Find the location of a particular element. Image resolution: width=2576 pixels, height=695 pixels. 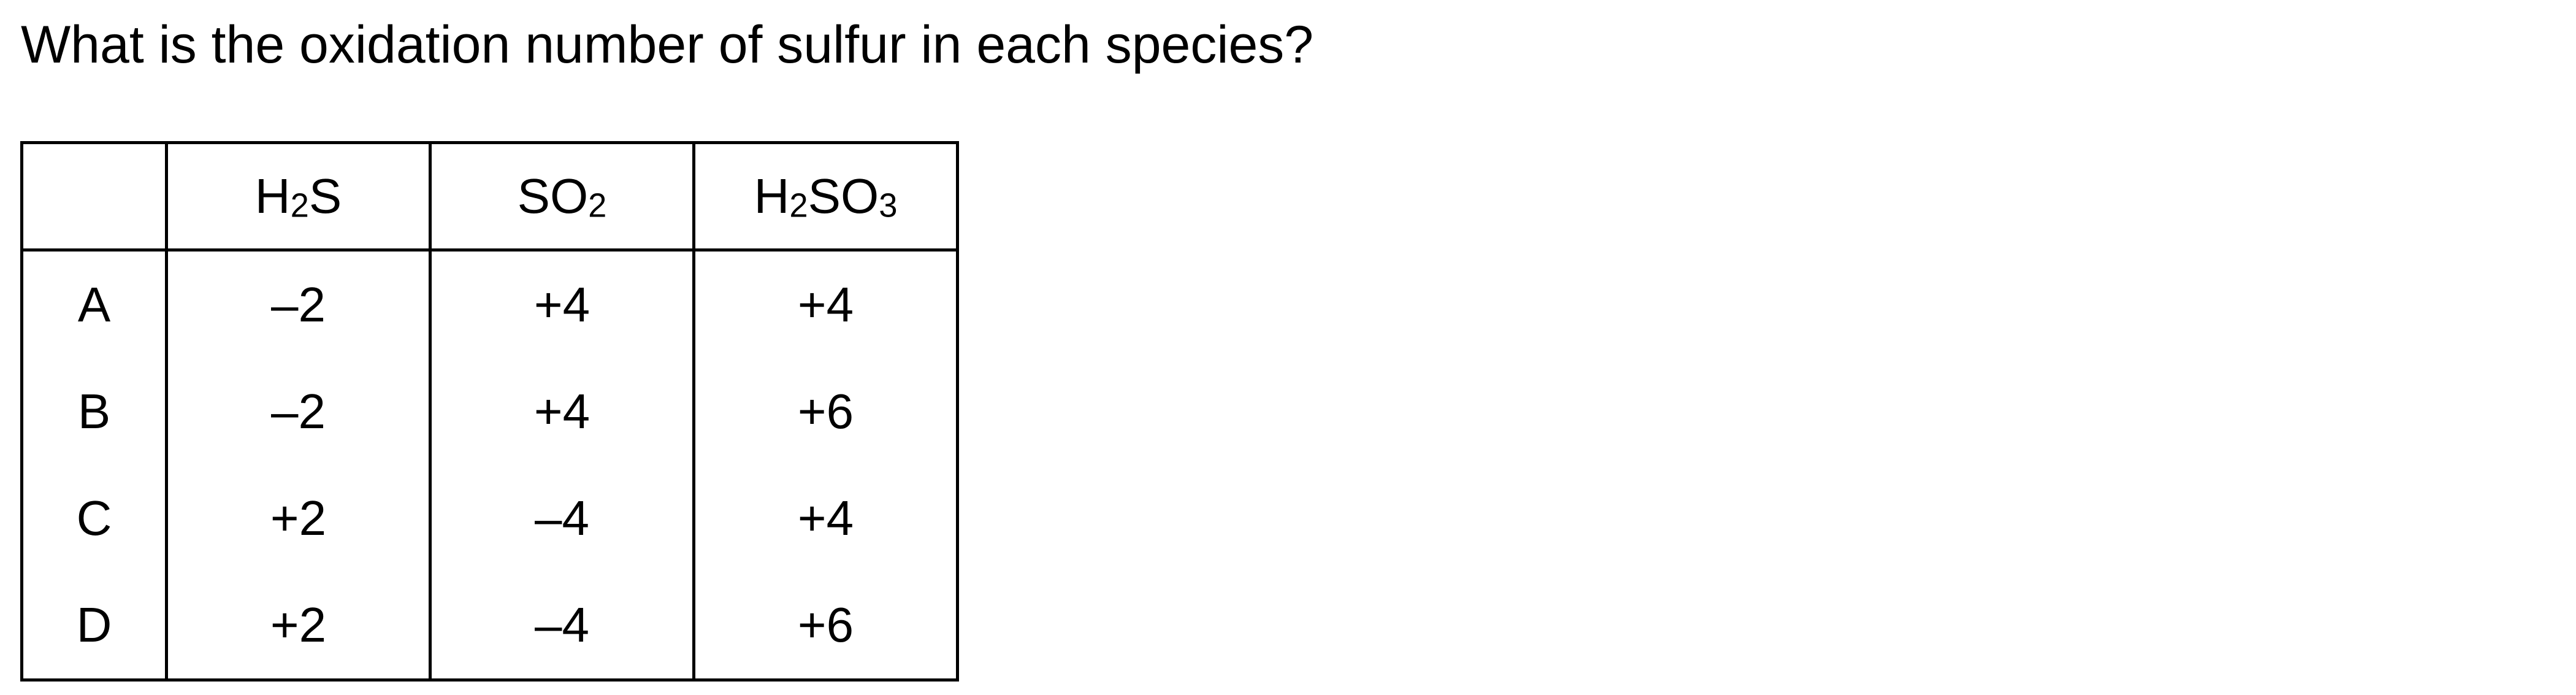

table-row: C +2 –4 +4 is located at coordinates (490, 519).